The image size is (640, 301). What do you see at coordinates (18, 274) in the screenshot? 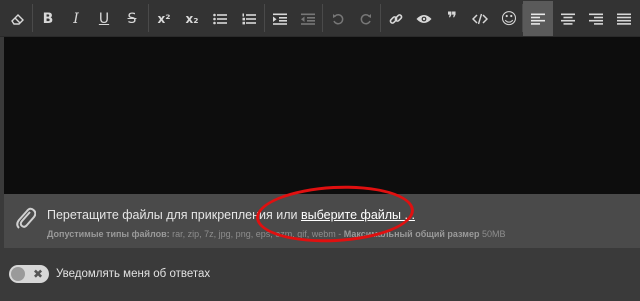
I see `toggle-knob` at bounding box center [18, 274].